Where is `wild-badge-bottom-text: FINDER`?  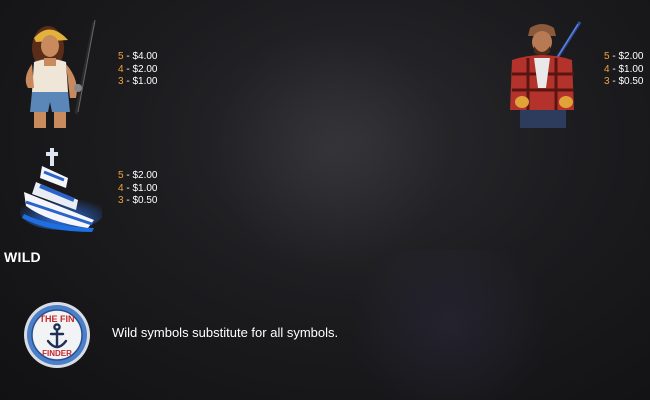 wild-badge-bottom-text: FINDER is located at coordinates (57, 353).